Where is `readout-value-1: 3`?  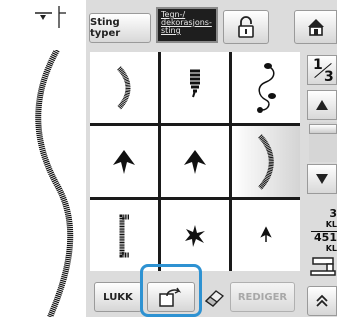
readout-value-1: 3 is located at coordinates (333, 213).